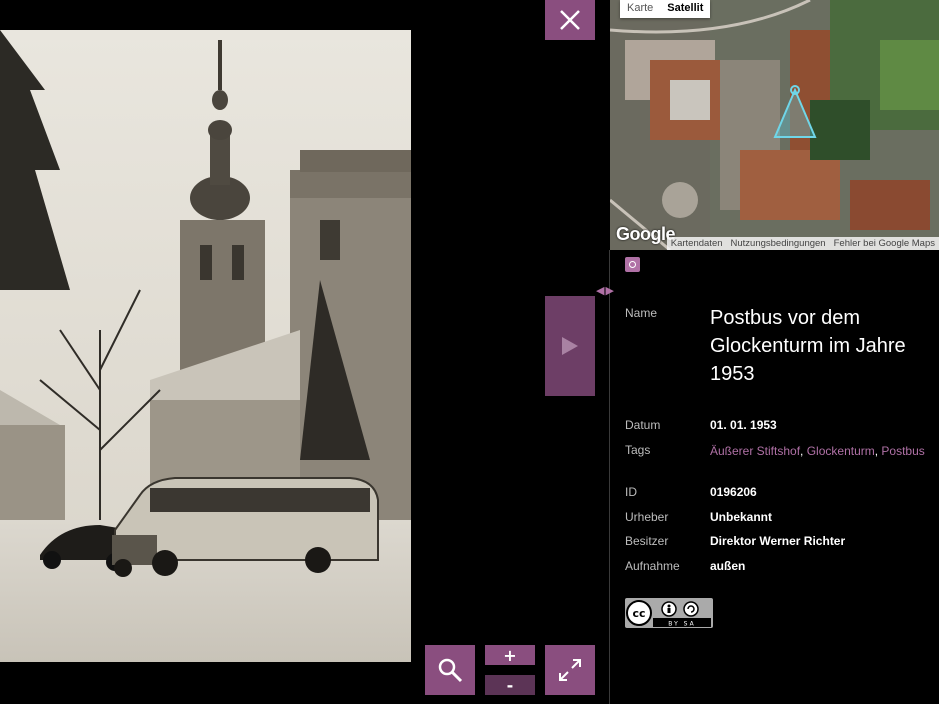 Image resolution: width=939 pixels, height=704 pixels. Describe the element at coordinates (669, 613) in the screenshot. I see `cc-license-badge: cc BY SA` at that location.